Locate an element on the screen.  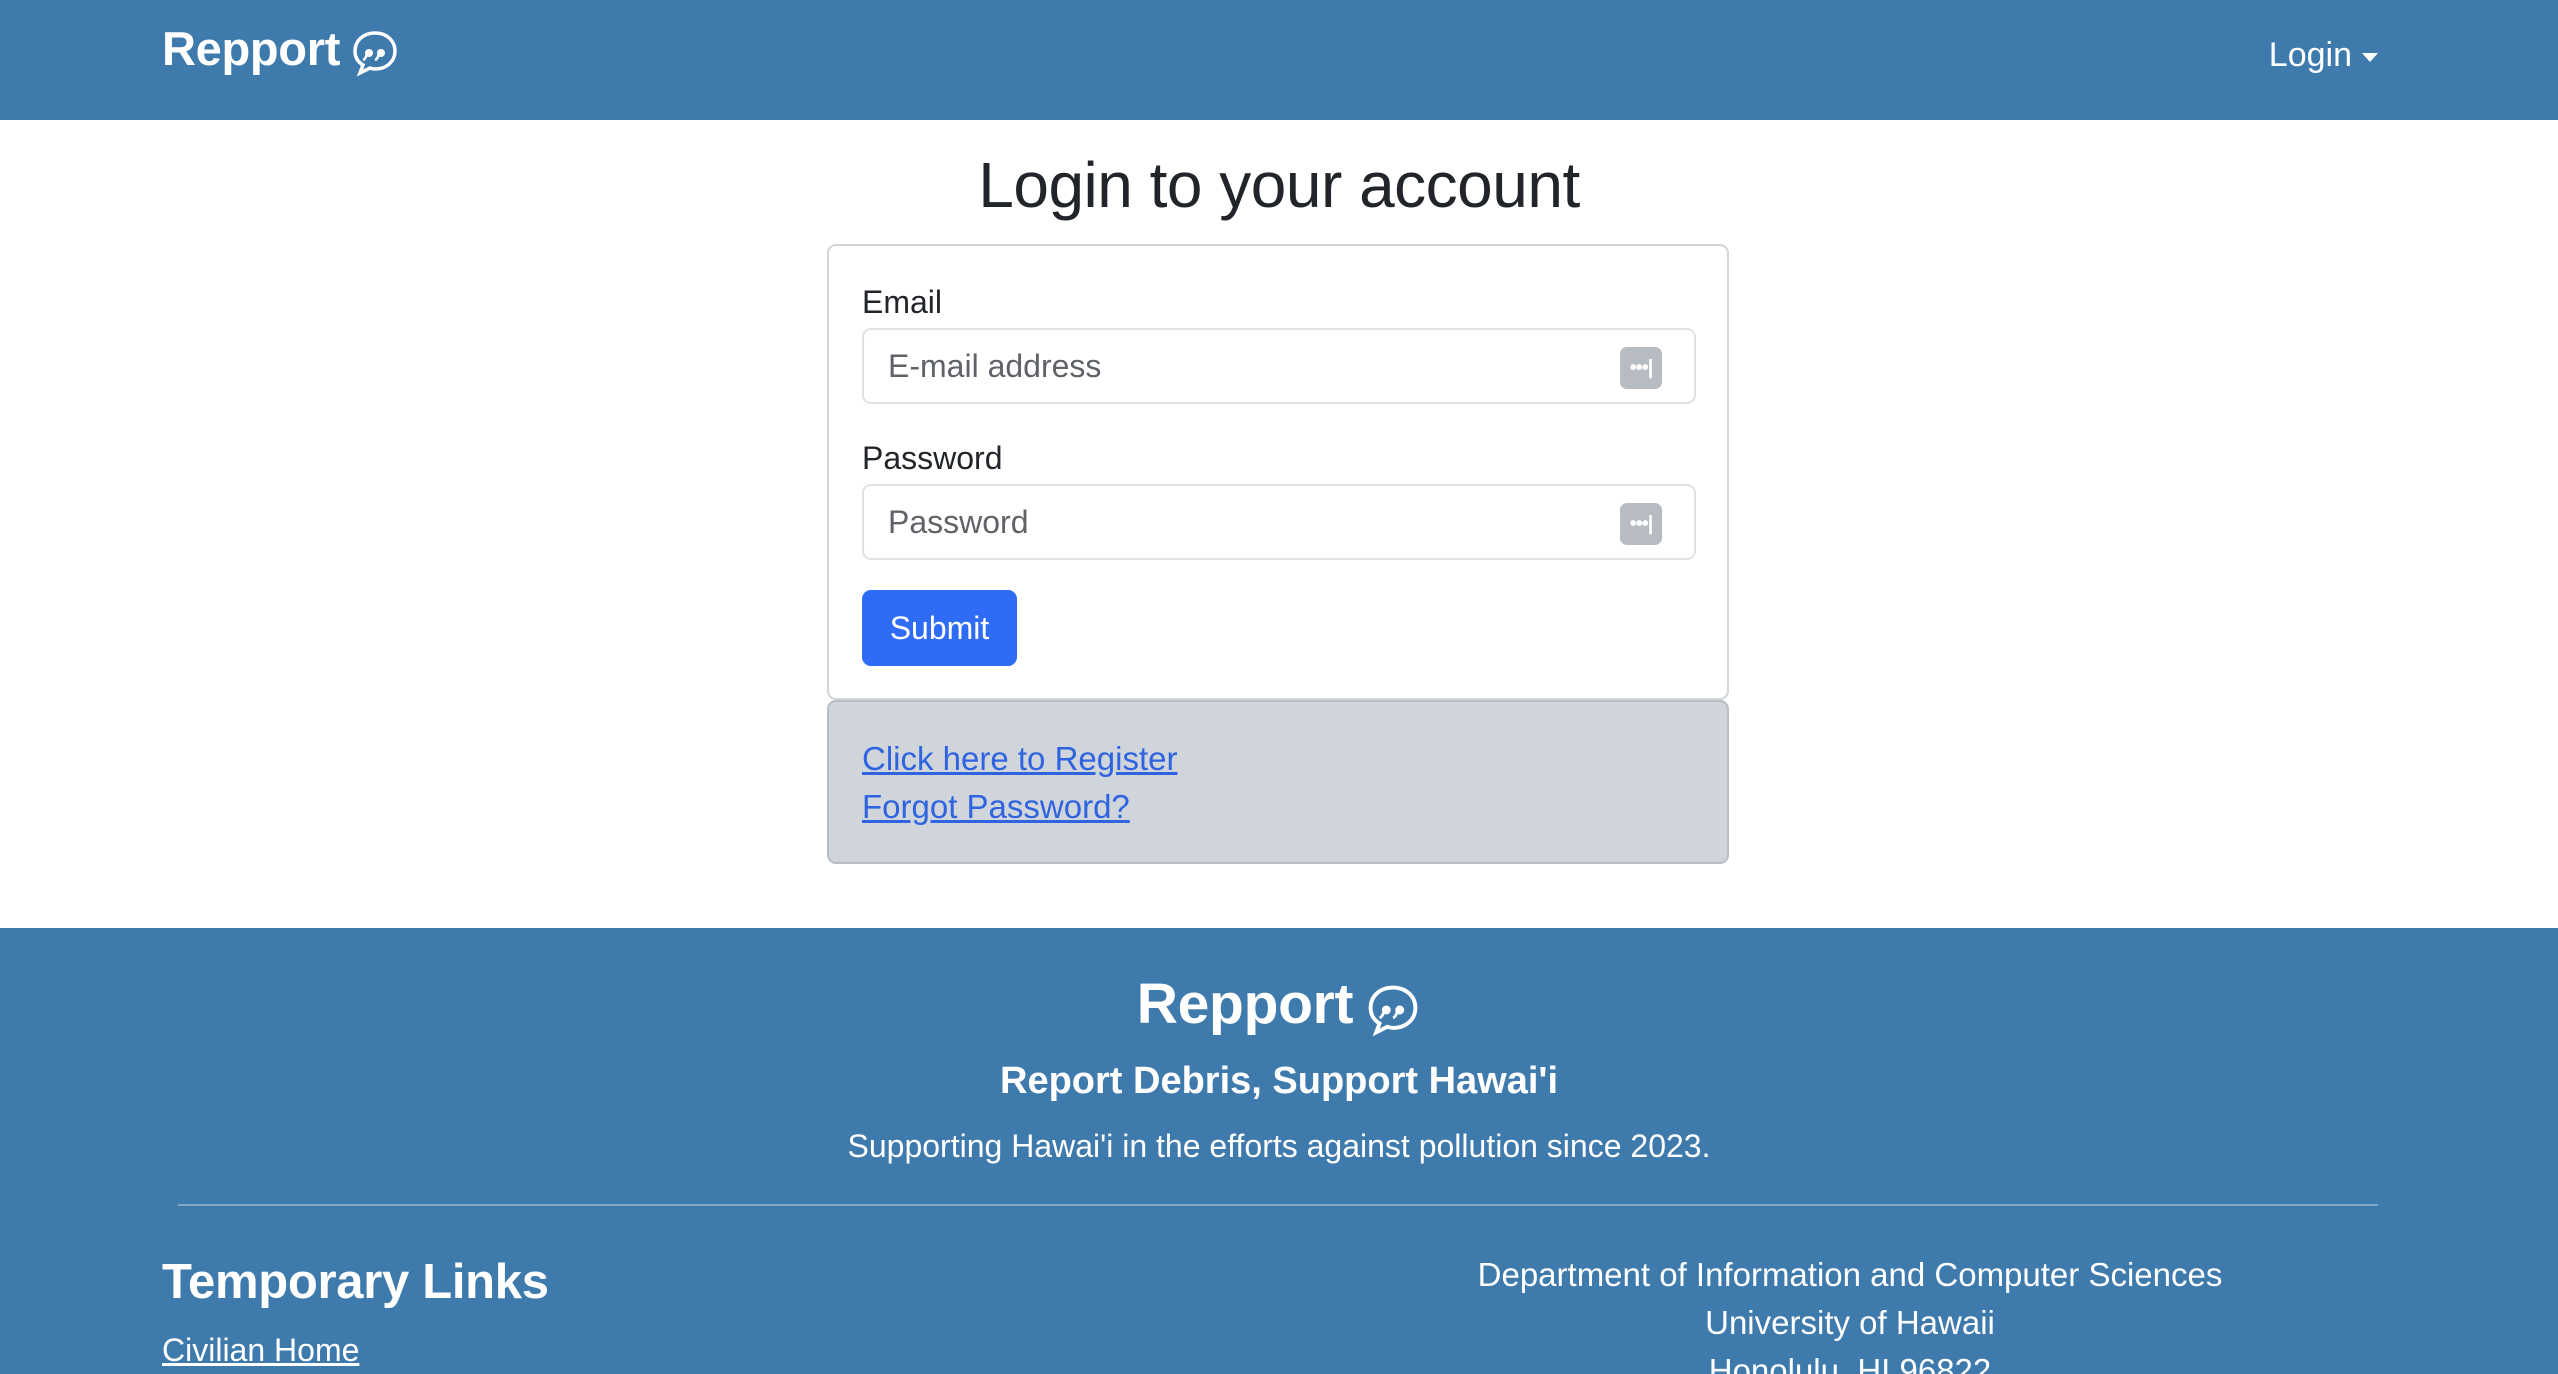
footer-brand-name: Repport is located at coordinates (1245, 1004).